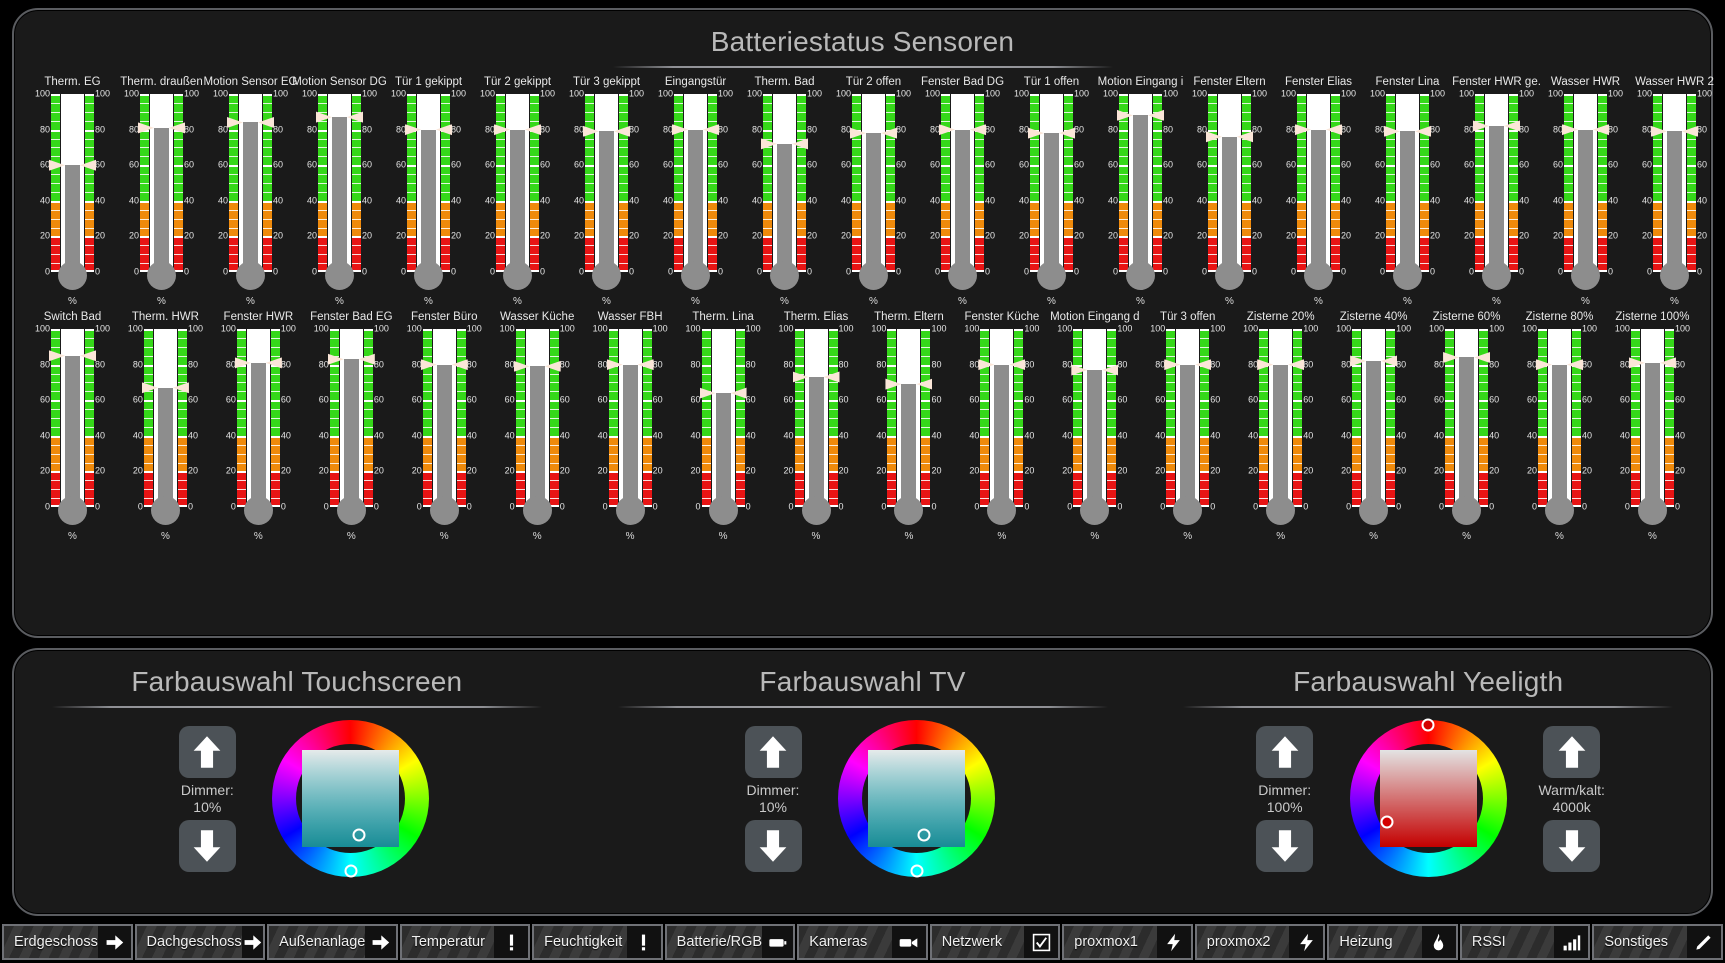 The image size is (1725, 963). Describe the element at coordinates (189, 200) in the screenshot. I see `scale-tick: 40` at that location.